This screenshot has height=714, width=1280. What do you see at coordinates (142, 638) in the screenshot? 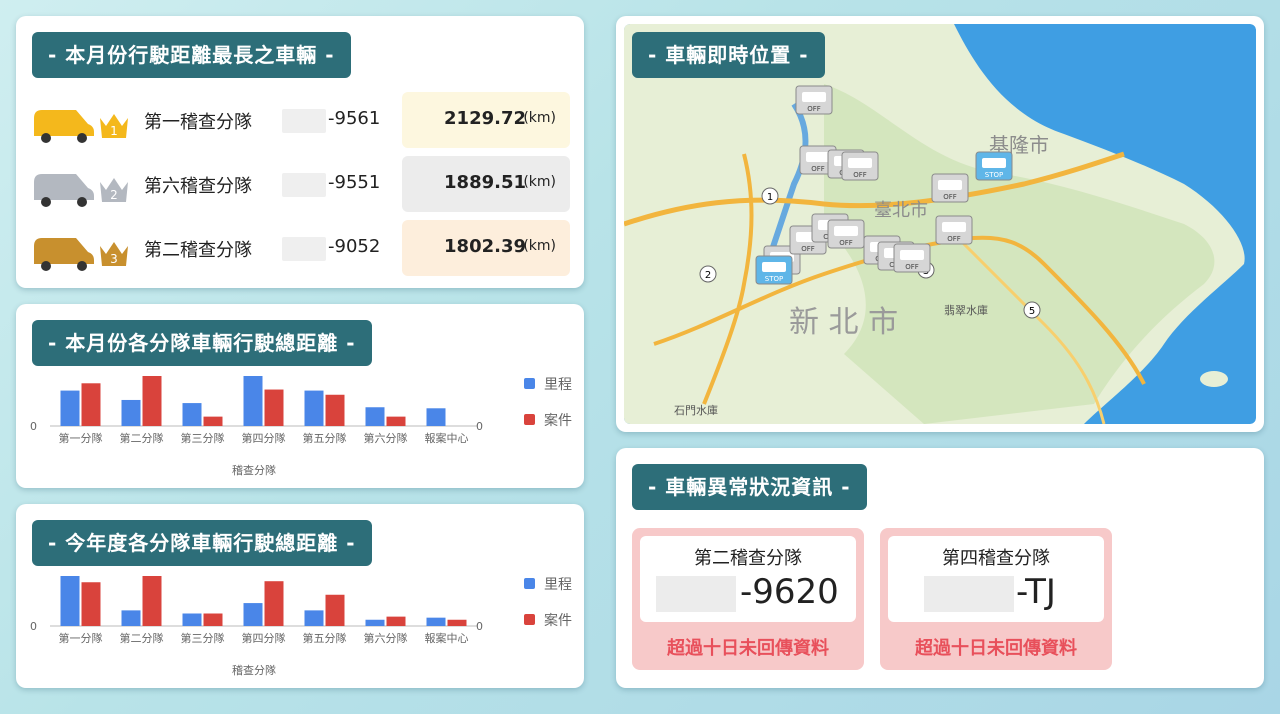
I see `x-tick-label: 第二分隊` at bounding box center [142, 638].